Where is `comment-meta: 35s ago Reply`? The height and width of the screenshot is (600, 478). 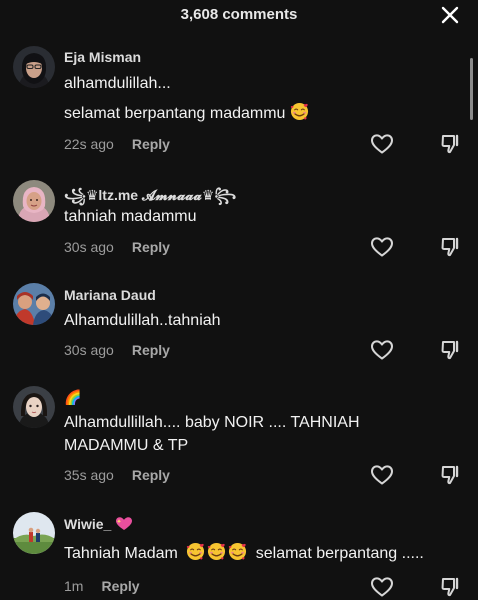
comment-meta: 35s ago Reply is located at coordinates (117, 475).